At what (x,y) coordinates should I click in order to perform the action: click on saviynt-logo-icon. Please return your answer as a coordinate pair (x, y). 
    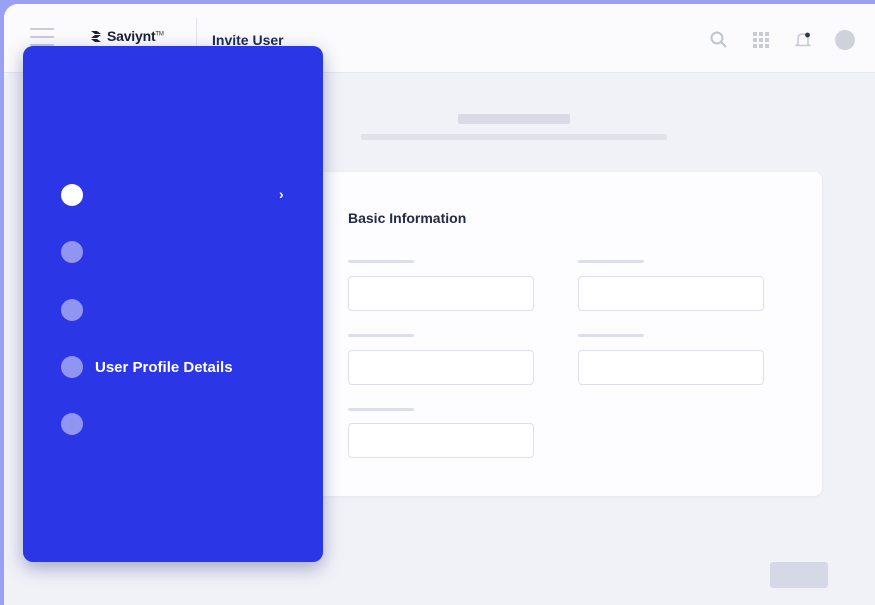
    Looking at the image, I should click on (96, 36).